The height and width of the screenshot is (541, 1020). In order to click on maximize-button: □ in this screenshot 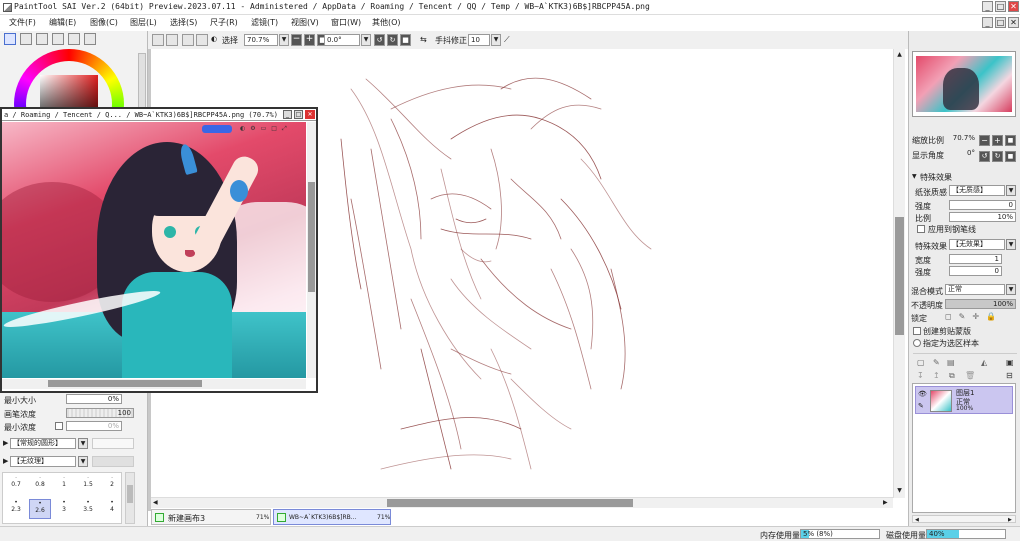, I will do `click(1000, 6)`.